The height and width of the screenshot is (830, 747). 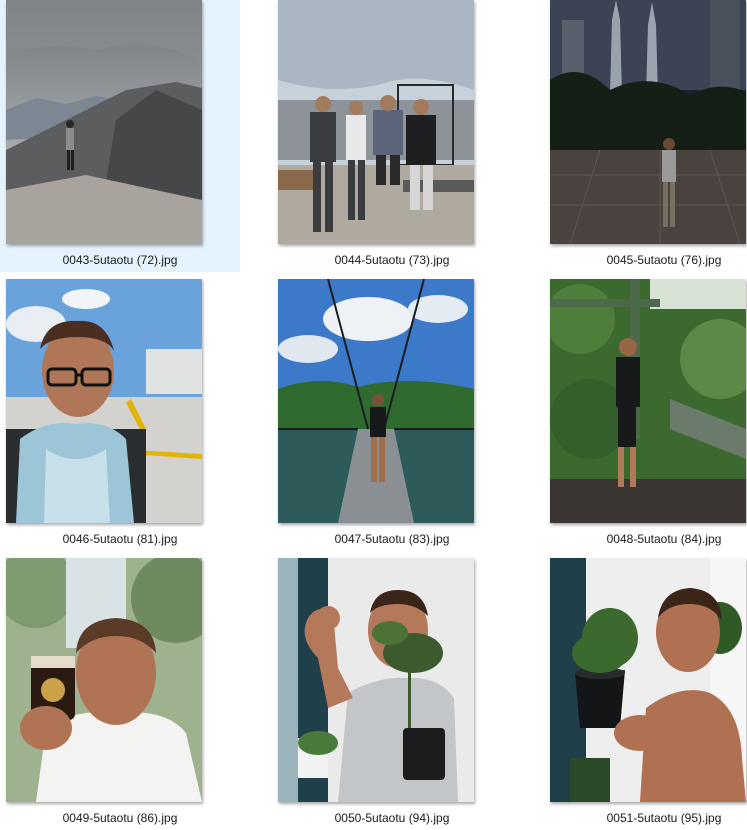 I want to click on file-name-label: 0045-5utaotu (76).jpg, so click(x=664, y=260).